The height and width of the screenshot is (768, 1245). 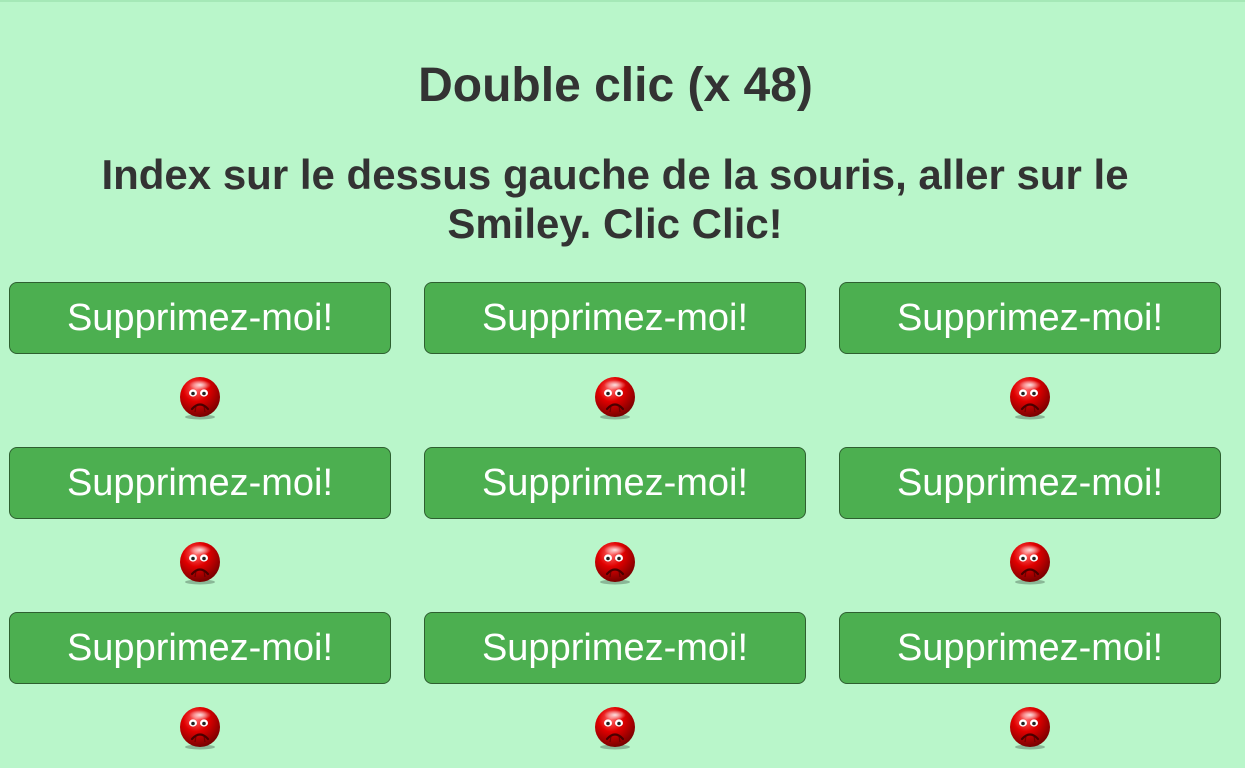 What do you see at coordinates (622, 1) in the screenshot?
I see `top-divider` at bounding box center [622, 1].